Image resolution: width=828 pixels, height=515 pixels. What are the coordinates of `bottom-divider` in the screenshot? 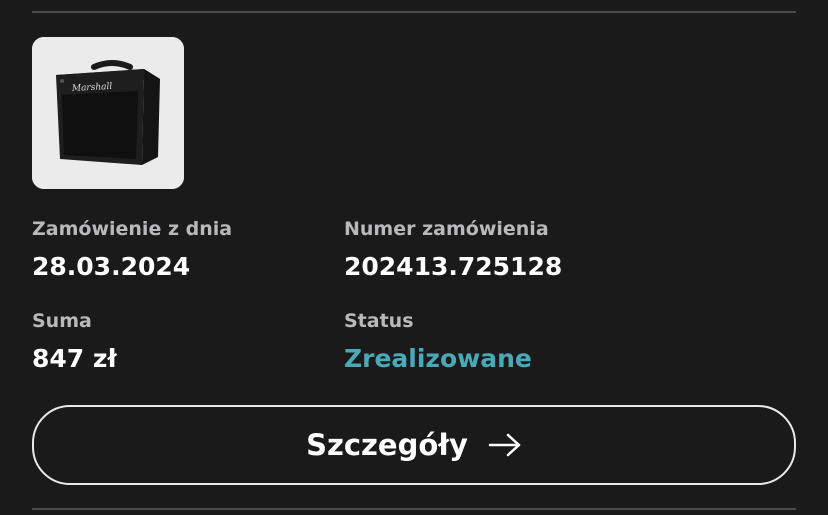 It's located at (414, 509).